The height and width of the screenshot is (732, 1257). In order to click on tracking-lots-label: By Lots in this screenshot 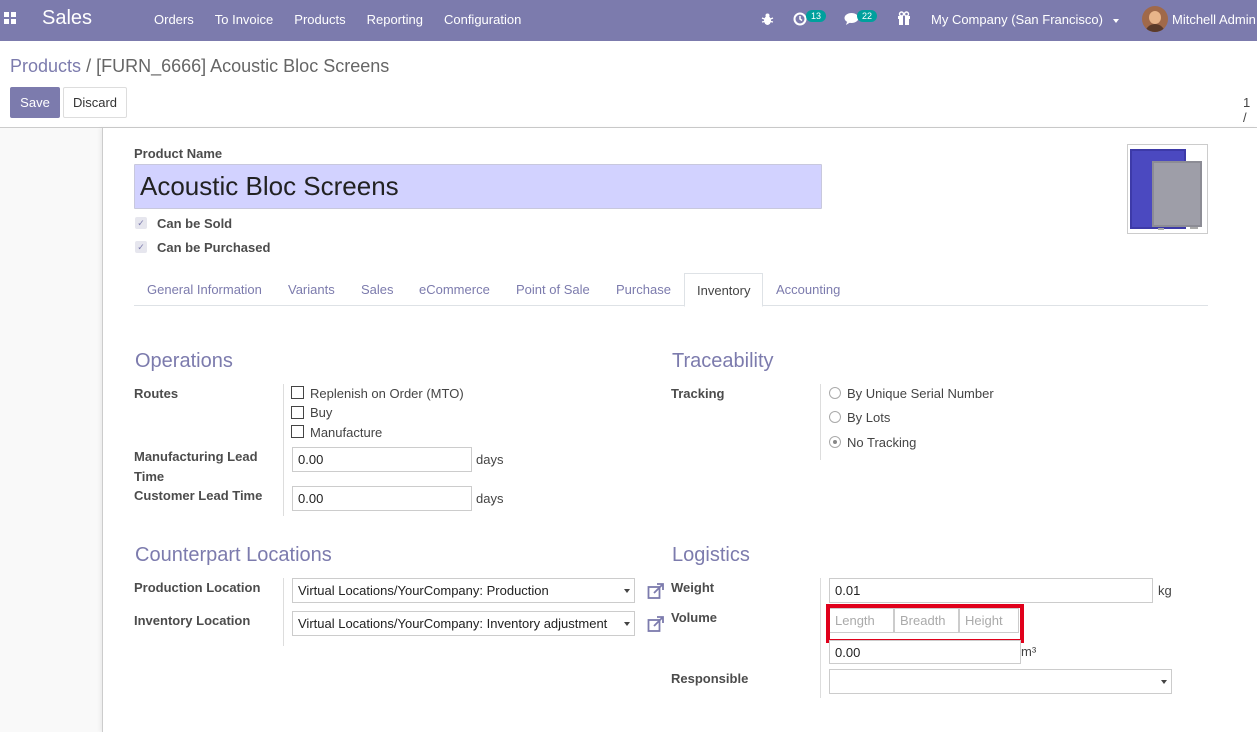, I will do `click(869, 417)`.